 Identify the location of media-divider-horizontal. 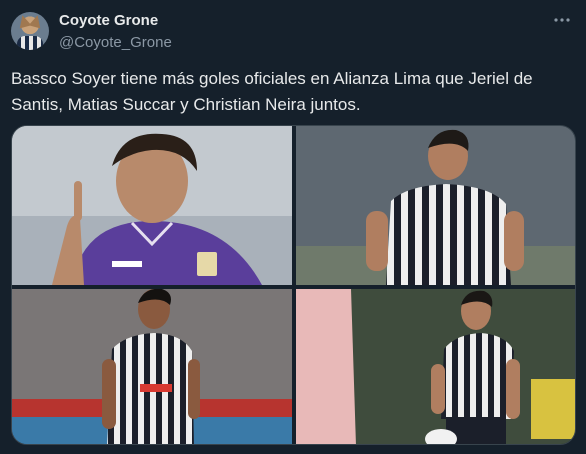
(293, 287).